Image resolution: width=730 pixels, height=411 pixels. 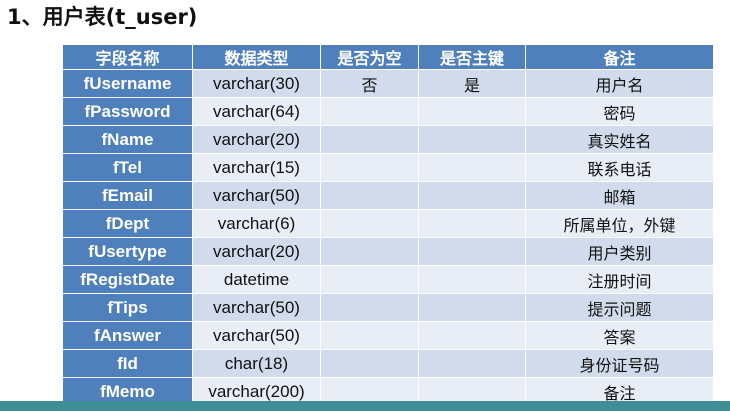 What do you see at coordinates (619, 335) in the screenshot?
I see `note-cell: 答案` at bounding box center [619, 335].